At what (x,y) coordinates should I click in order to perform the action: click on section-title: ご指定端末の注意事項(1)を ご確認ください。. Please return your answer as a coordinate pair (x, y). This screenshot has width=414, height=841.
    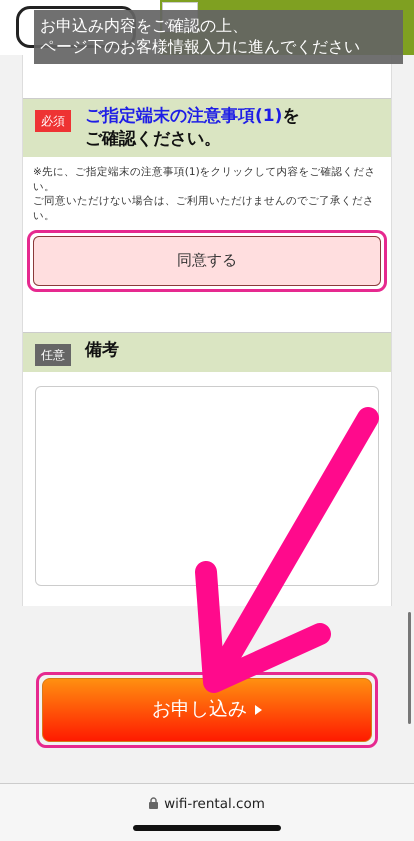
    Looking at the image, I should click on (192, 128).